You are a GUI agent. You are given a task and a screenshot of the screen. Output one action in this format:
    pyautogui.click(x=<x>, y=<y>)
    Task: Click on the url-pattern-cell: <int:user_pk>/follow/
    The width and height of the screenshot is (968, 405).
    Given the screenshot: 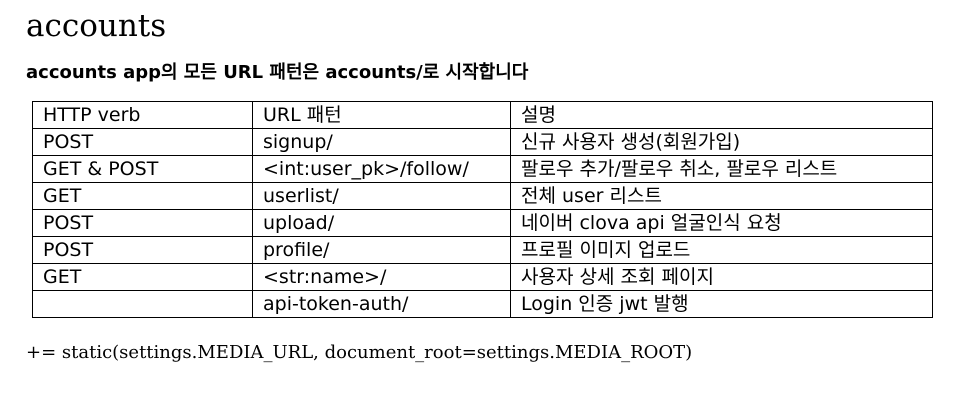 What is the action you would take?
    pyautogui.click(x=381, y=169)
    